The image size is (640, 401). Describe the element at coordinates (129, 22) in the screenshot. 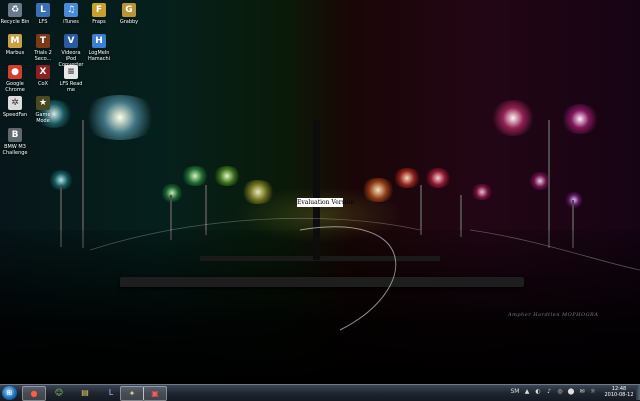

I see `desktop-icon-label: Grabby` at that location.